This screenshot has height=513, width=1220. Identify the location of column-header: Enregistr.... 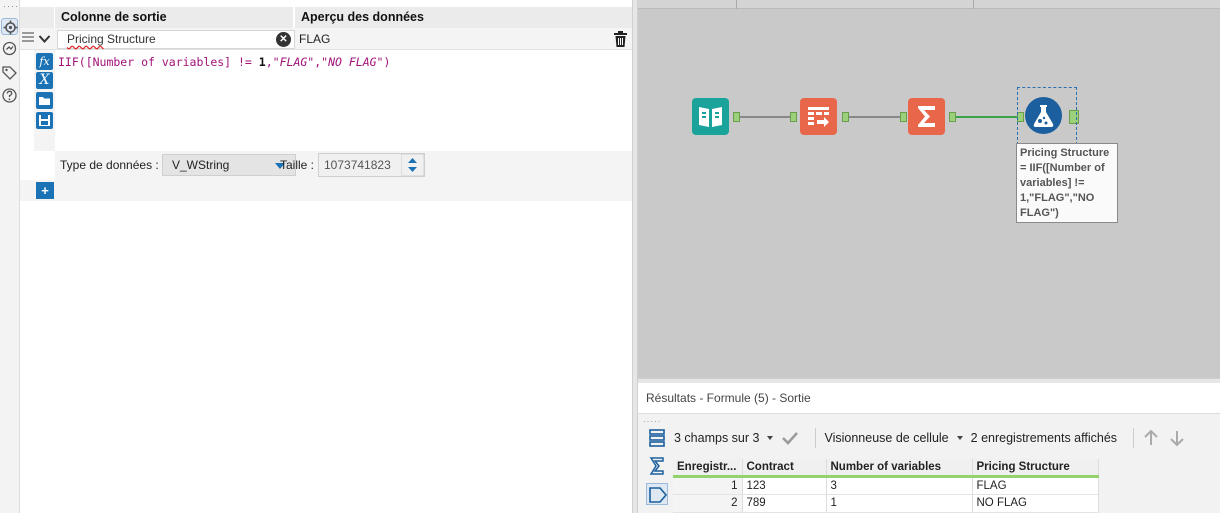
(708, 468).